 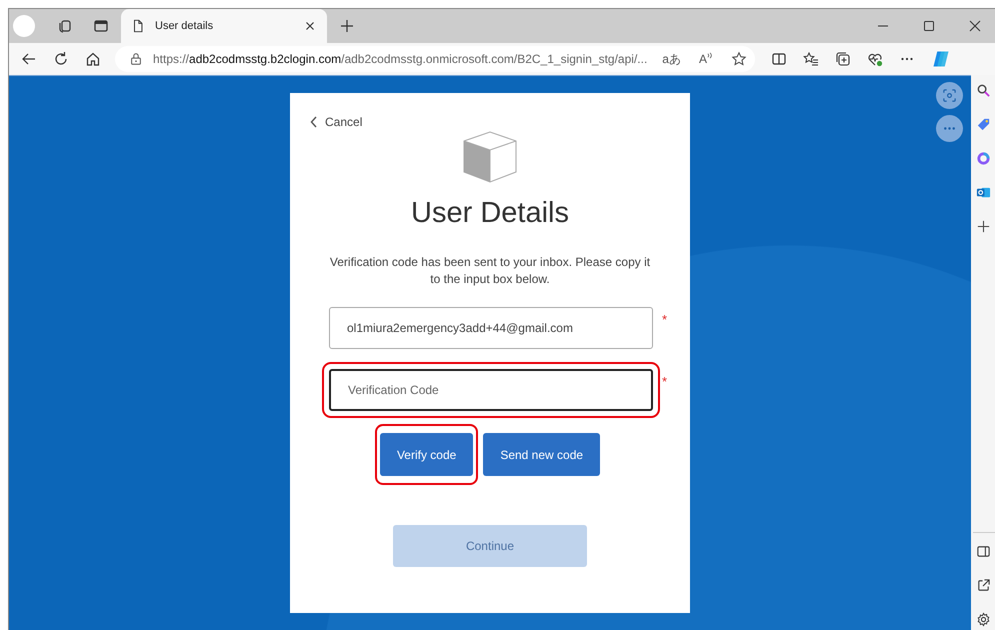 What do you see at coordinates (941, 59) in the screenshot?
I see `copilot-icon` at bounding box center [941, 59].